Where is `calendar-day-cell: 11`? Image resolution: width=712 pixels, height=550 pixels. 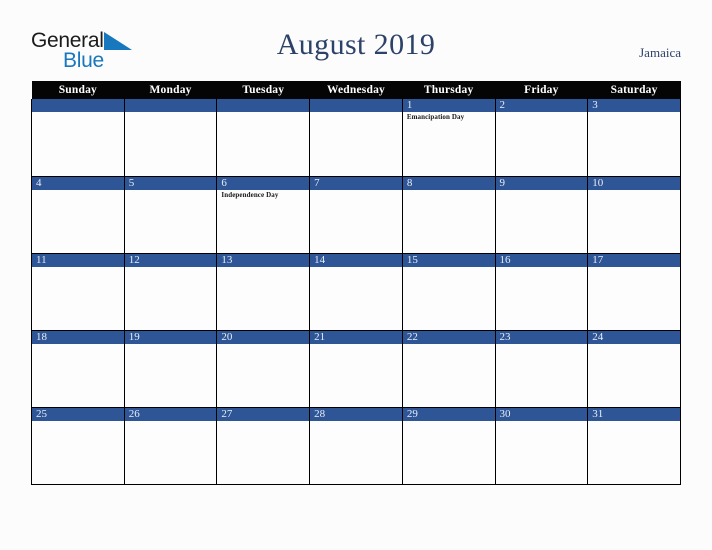 calendar-day-cell: 11 is located at coordinates (78, 292).